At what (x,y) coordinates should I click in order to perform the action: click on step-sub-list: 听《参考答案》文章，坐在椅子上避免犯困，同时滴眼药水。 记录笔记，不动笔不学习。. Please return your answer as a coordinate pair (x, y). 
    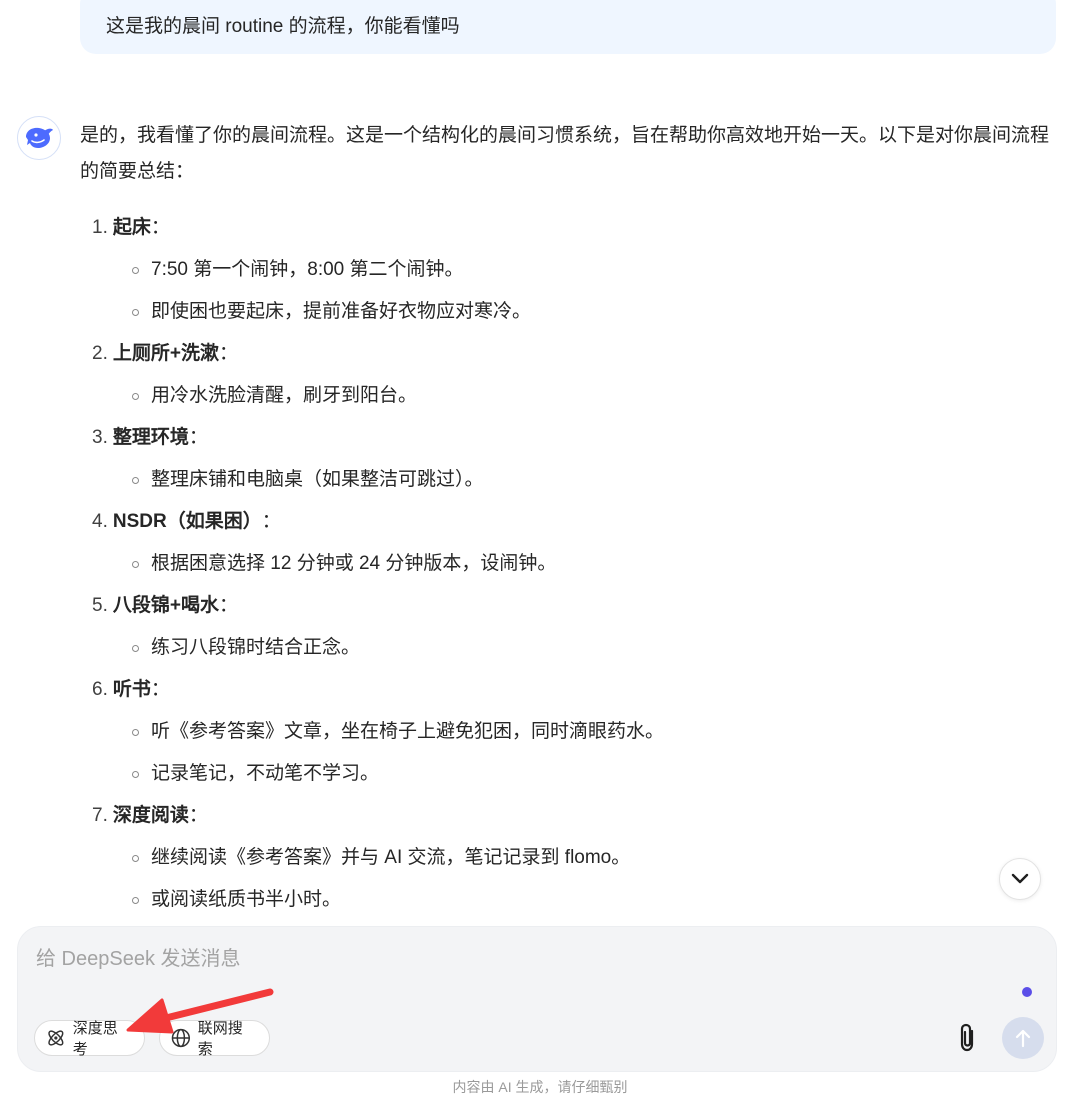
    Looking at the image, I should click on (570, 753).